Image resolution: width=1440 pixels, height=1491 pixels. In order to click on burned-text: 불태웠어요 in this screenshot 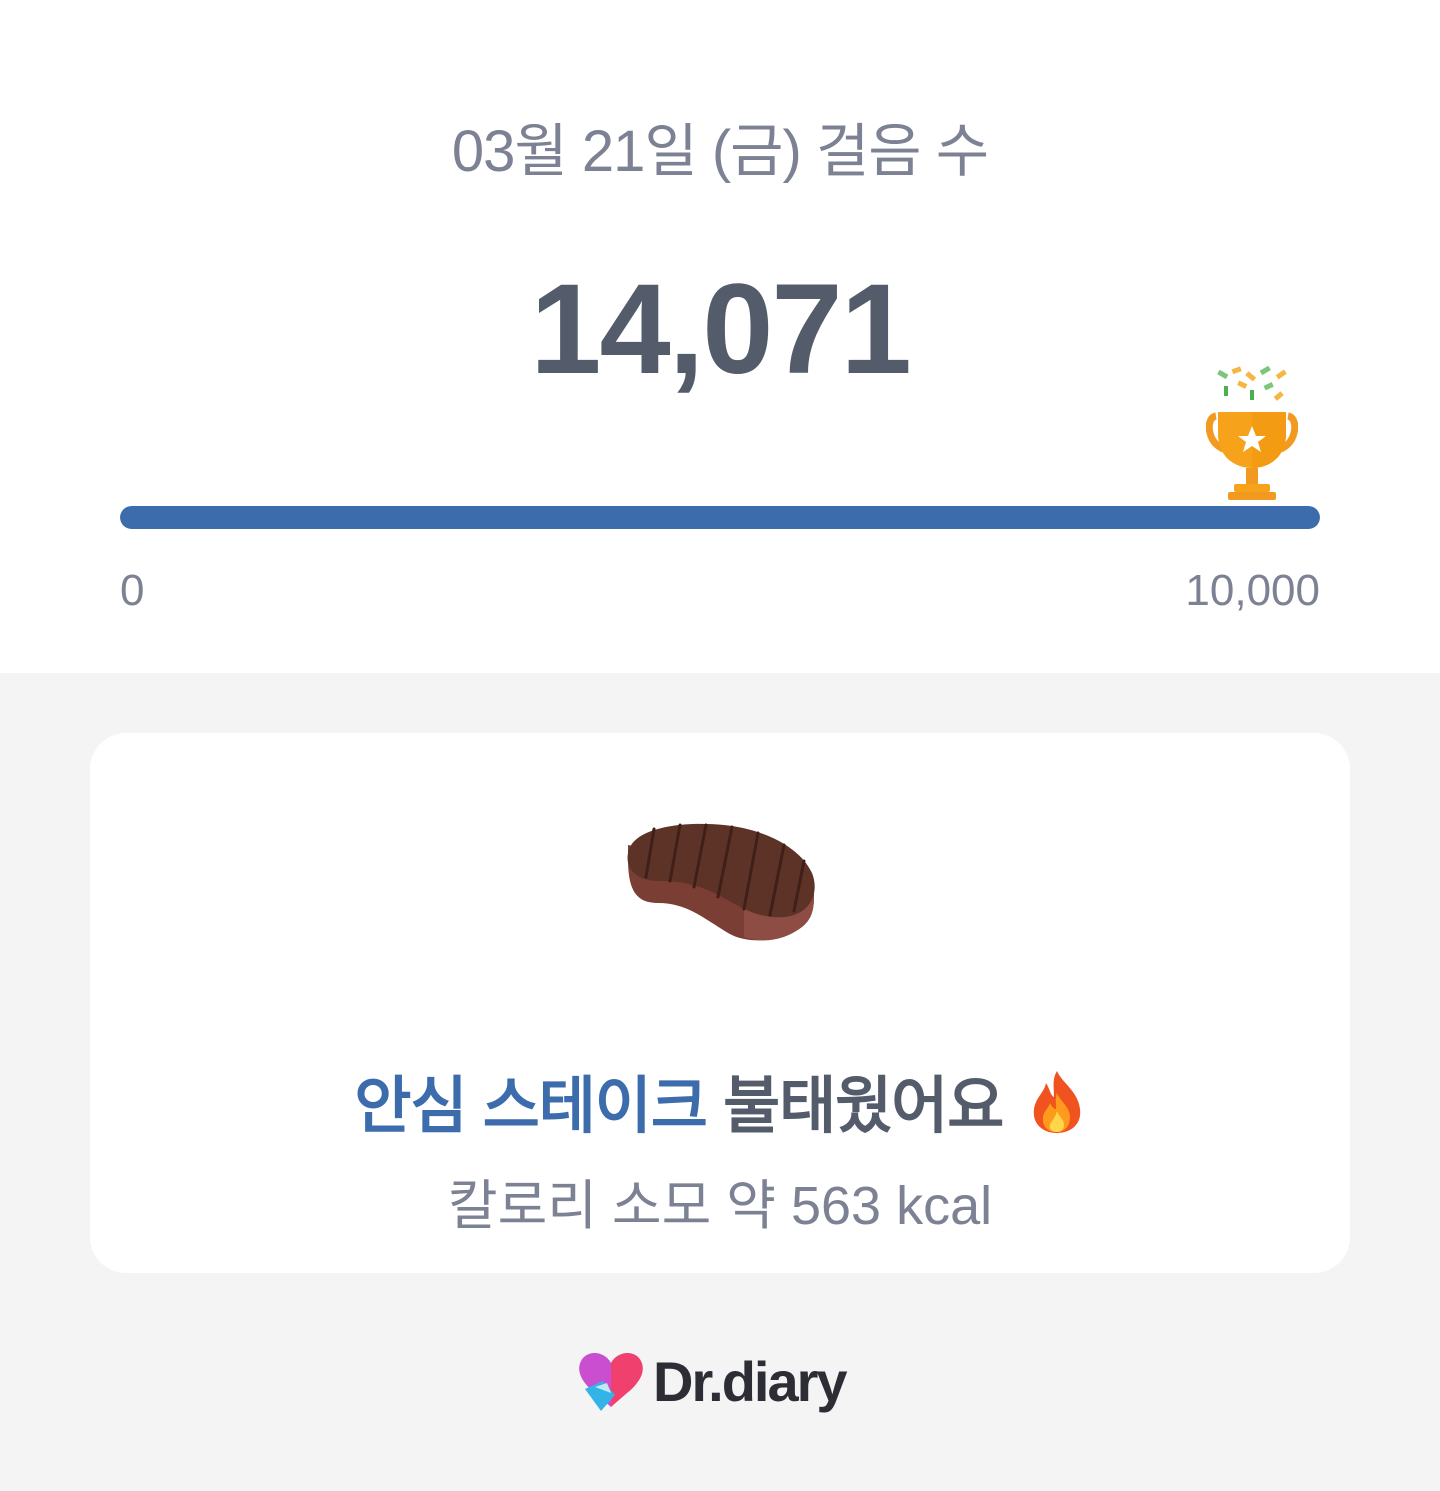, I will do `click(863, 1106)`.